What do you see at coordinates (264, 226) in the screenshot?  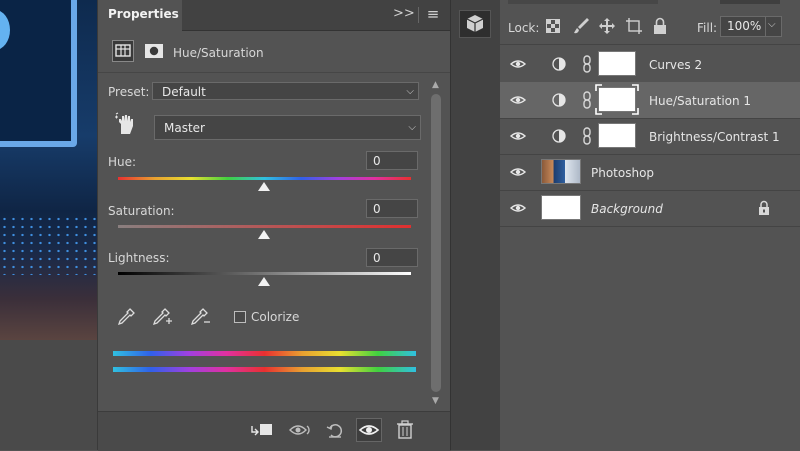 I see `saturation-track` at bounding box center [264, 226].